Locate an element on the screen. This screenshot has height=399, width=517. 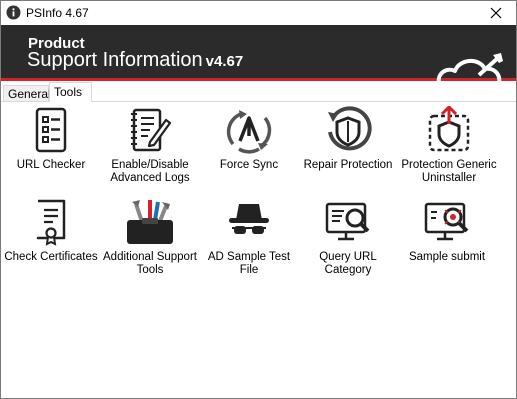
query-url-category-label: Query URL Category is located at coordinates (348, 263).